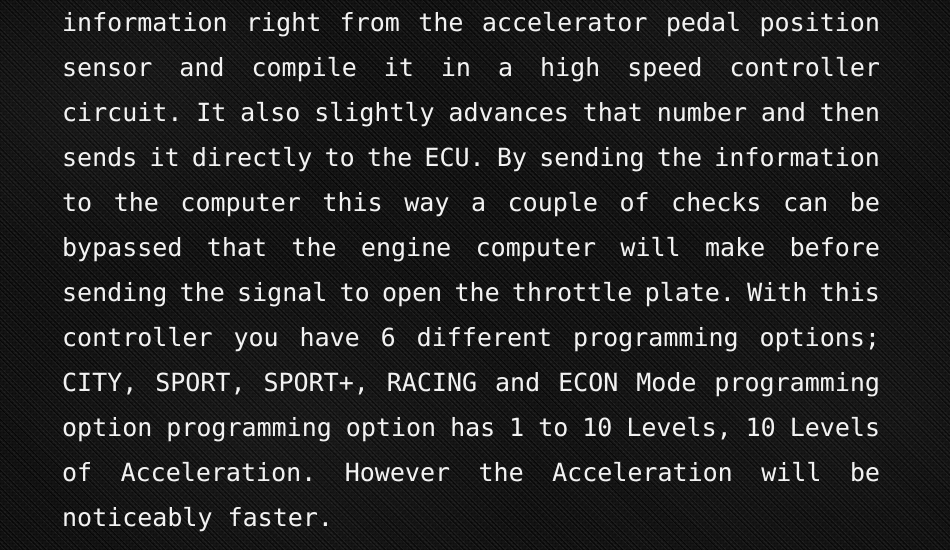 The height and width of the screenshot is (550, 950). Describe the element at coordinates (122, 247) in the screenshot. I see `description-word: bypassed` at that location.